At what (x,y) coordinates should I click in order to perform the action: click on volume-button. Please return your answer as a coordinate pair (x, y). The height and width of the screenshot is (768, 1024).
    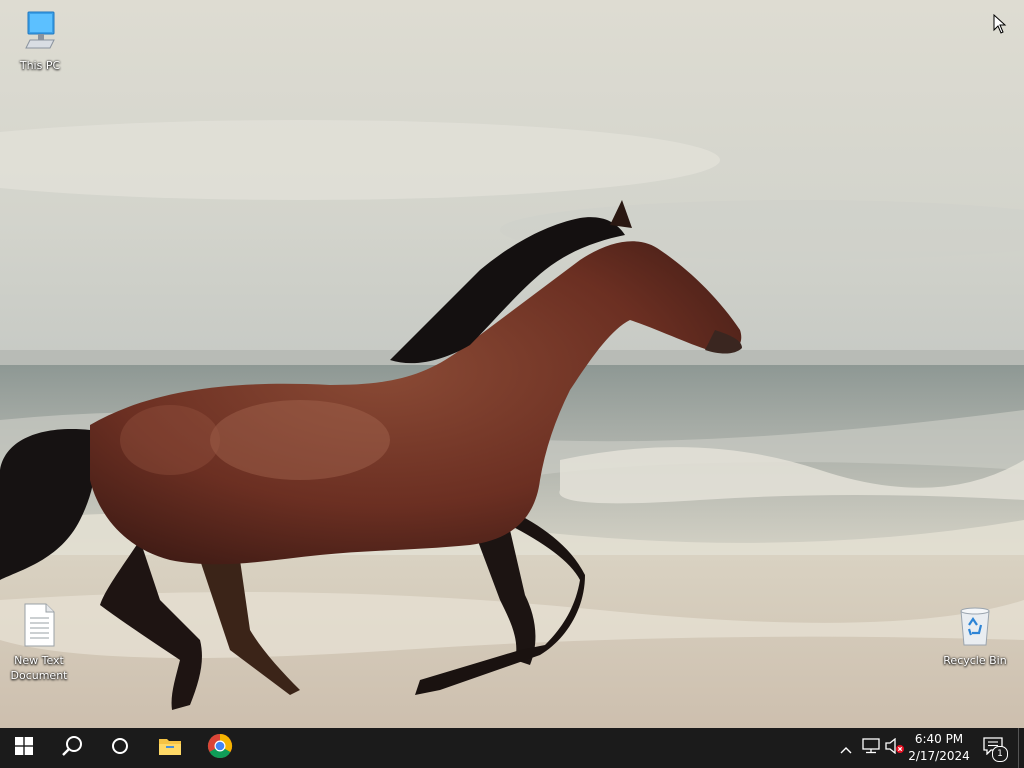
    Looking at the image, I should click on (895, 748).